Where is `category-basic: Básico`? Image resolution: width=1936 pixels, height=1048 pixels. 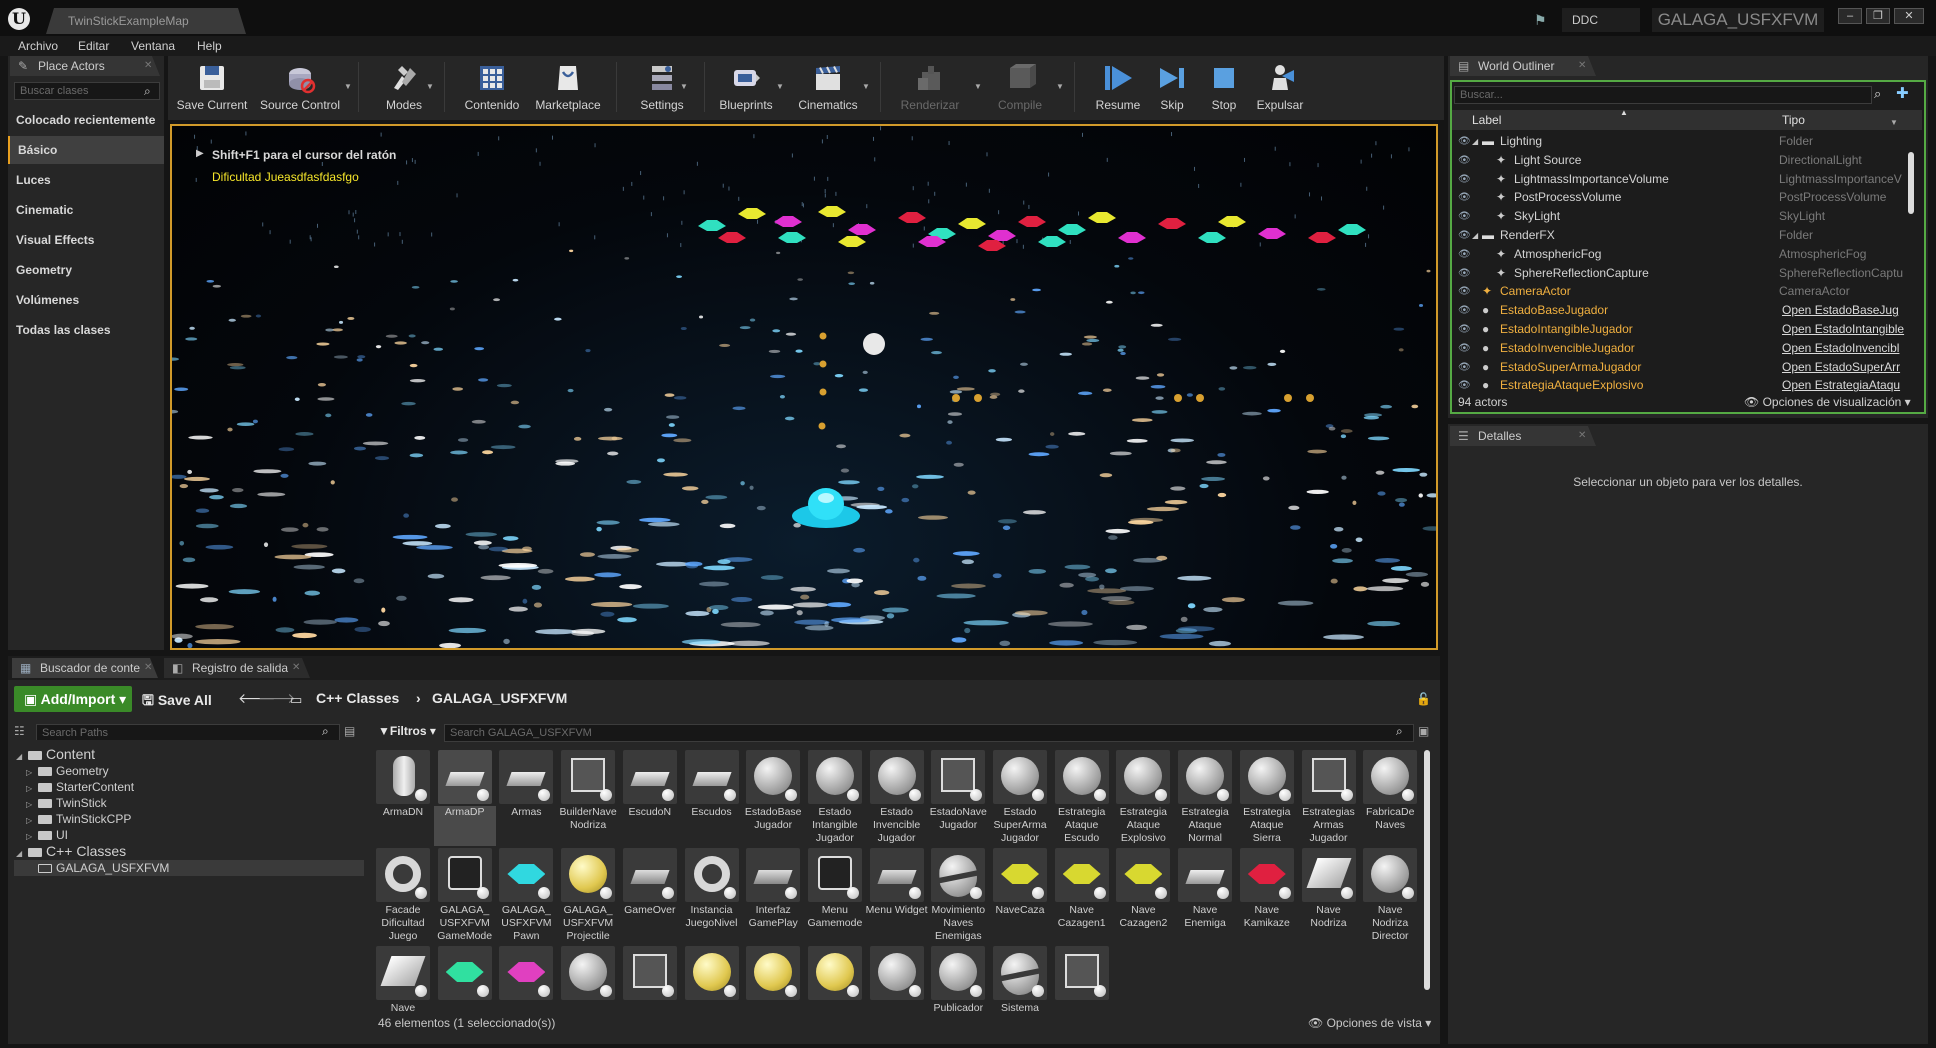 category-basic: Básico is located at coordinates (86, 150).